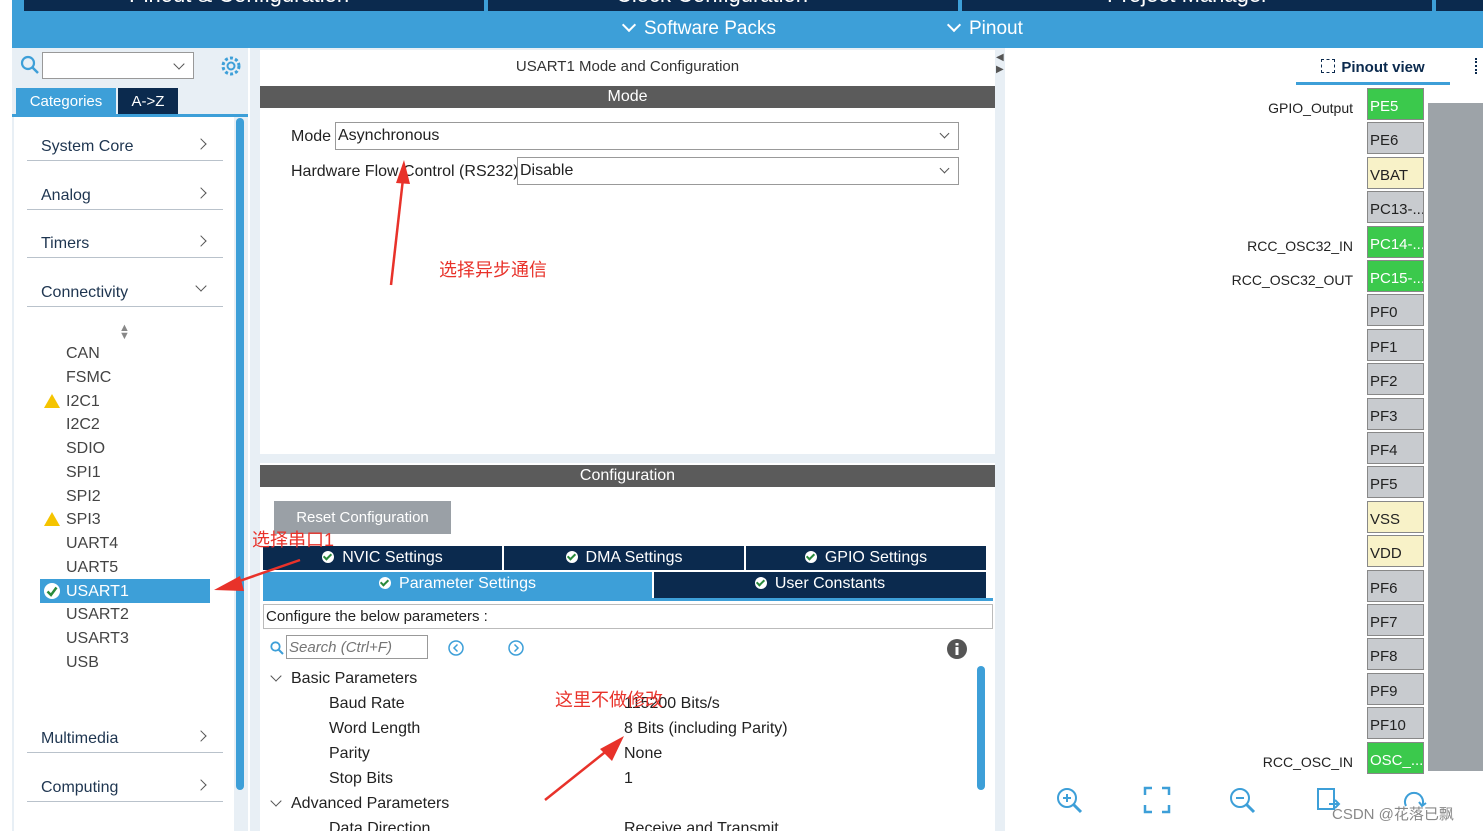  What do you see at coordinates (125, 242) in the screenshot?
I see `category-timers: Timers` at bounding box center [125, 242].